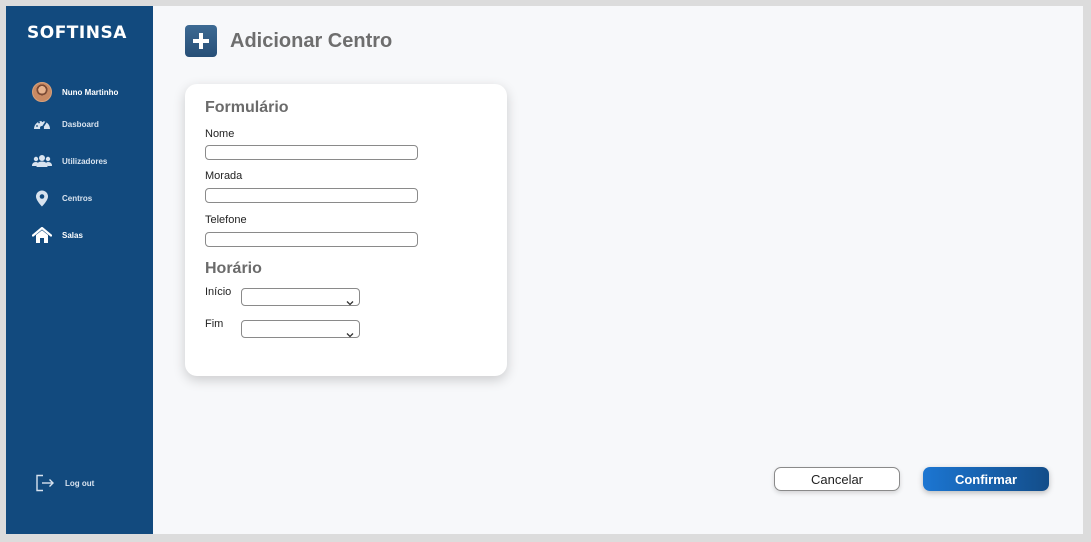  Describe the element at coordinates (45, 483) in the screenshot. I see `logout-icon` at that location.